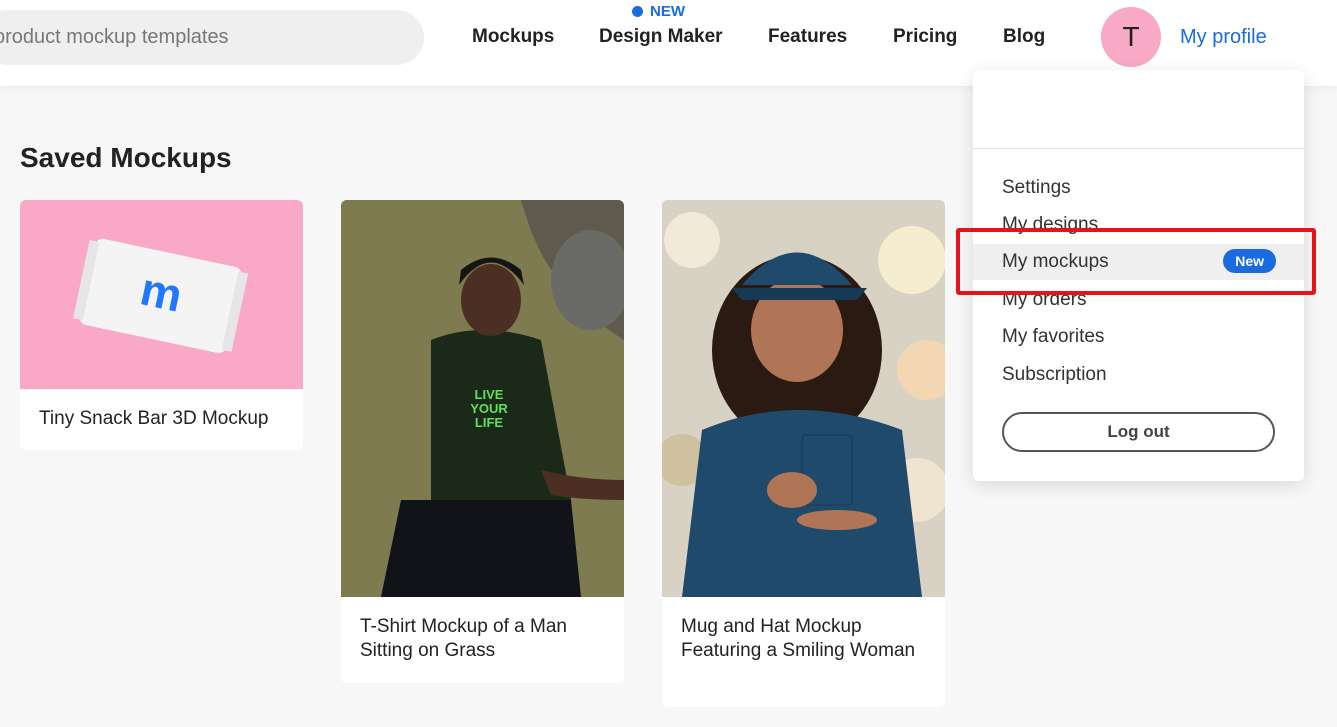 The height and width of the screenshot is (727, 1337). What do you see at coordinates (463, 638) in the screenshot?
I see `card-caption: T-Shirt Mockup of a Man Sitting on Grass` at bounding box center [463, 638].